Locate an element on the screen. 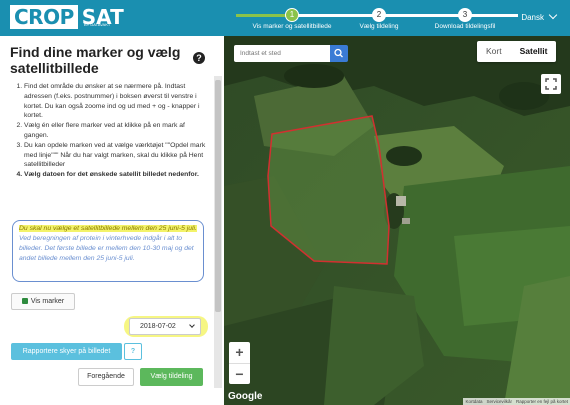  map-type-map: Kort is located at coordinates (494, 51).